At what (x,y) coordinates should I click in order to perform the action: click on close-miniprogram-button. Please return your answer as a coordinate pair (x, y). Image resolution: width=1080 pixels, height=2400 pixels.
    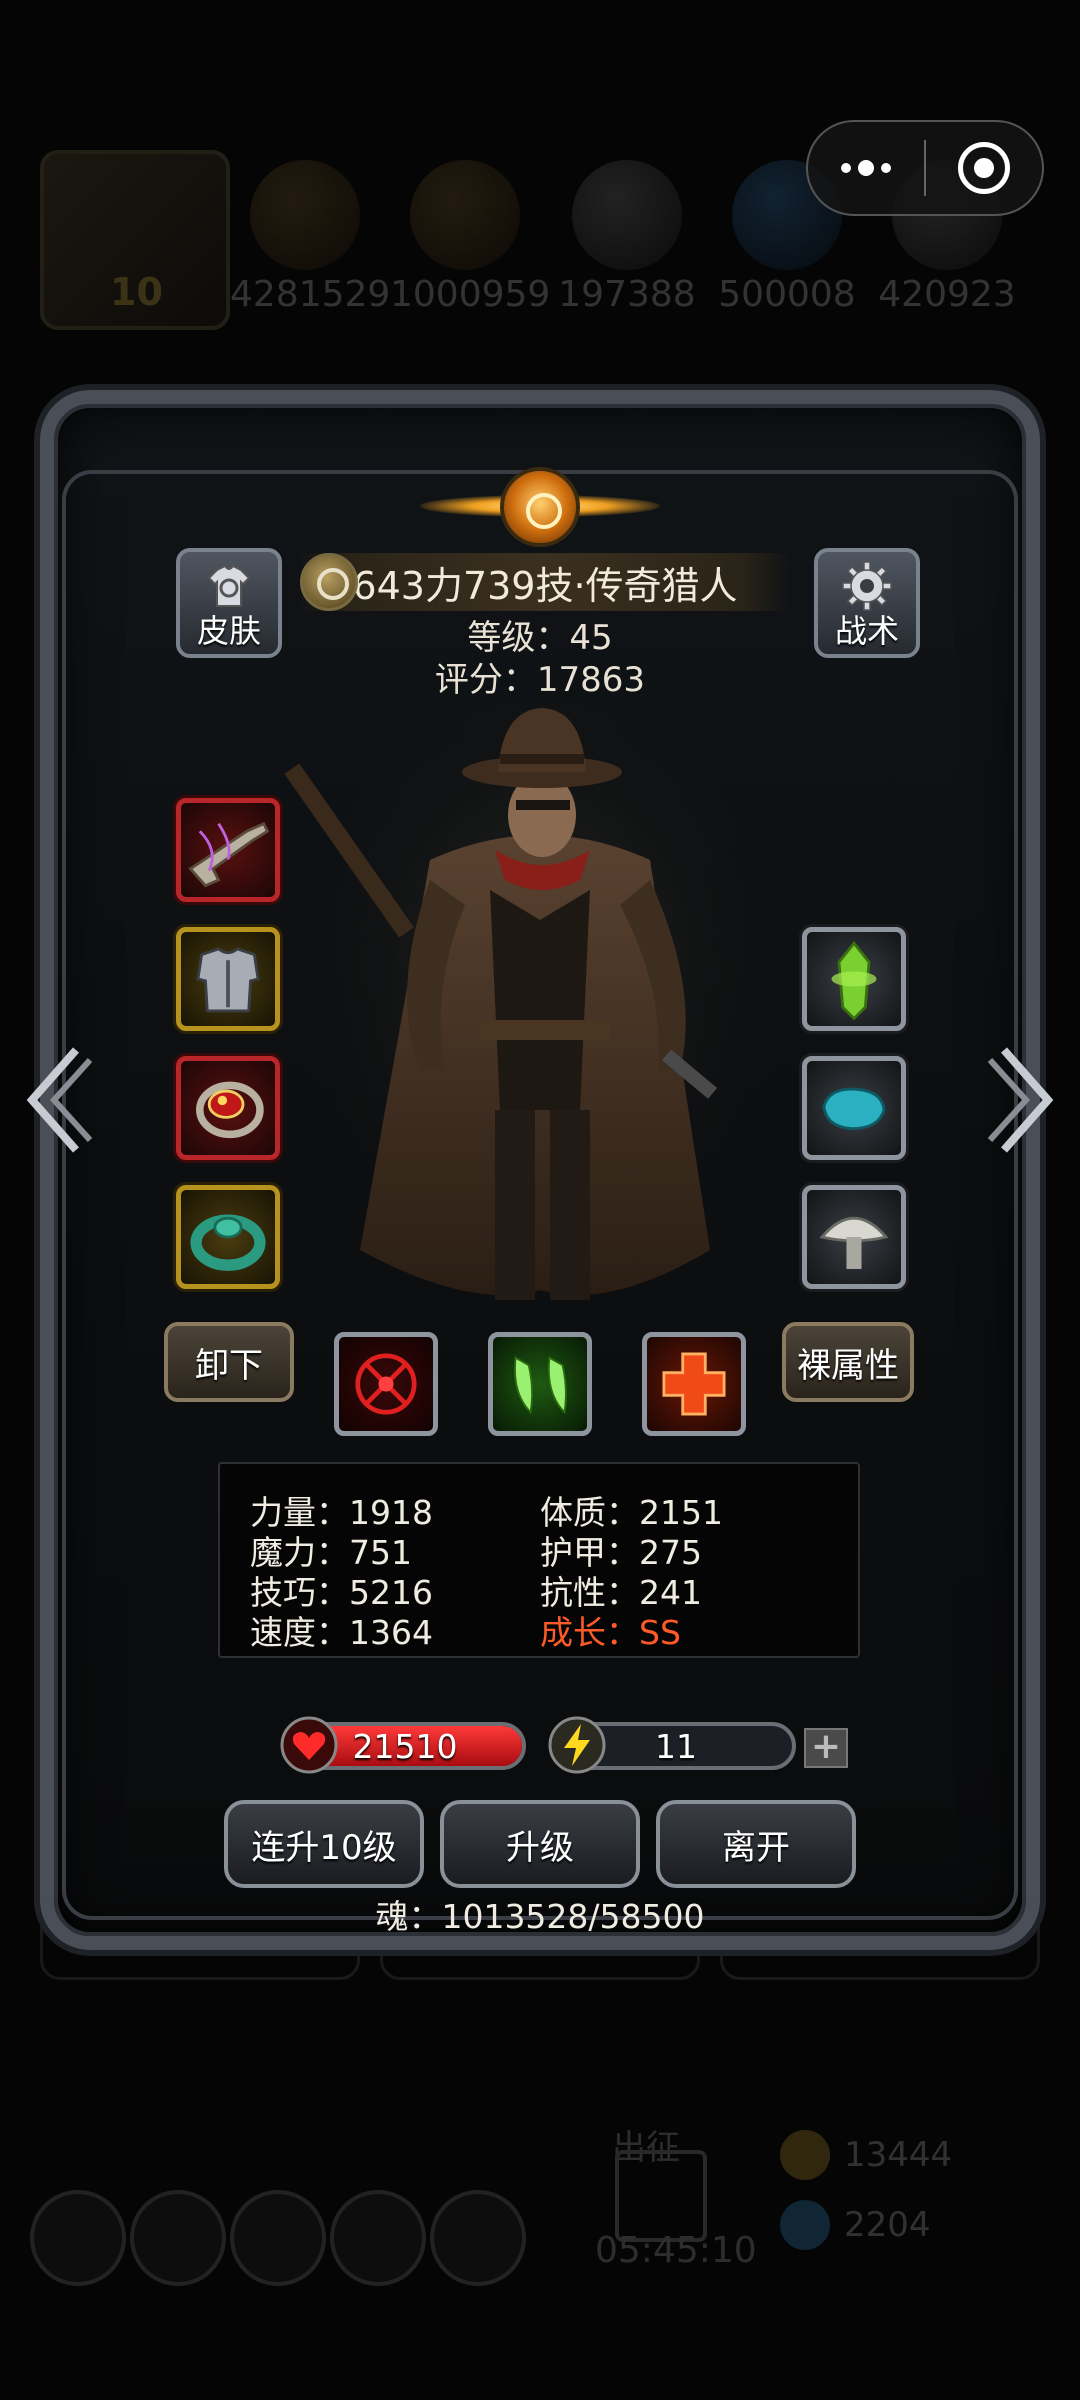
    Looking at the image, I should click on (984, 168).